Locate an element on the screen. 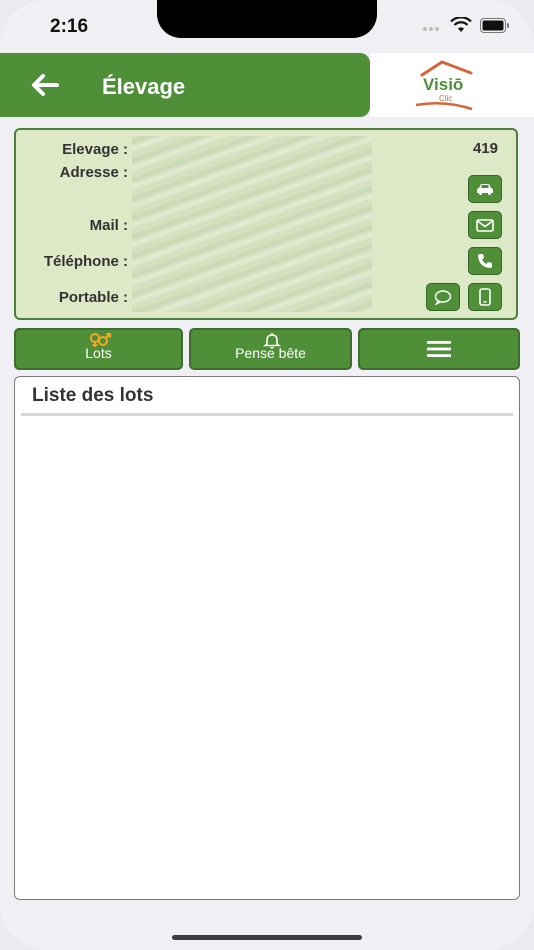  mail-label: Mail : is located at coordinates (108, 225).